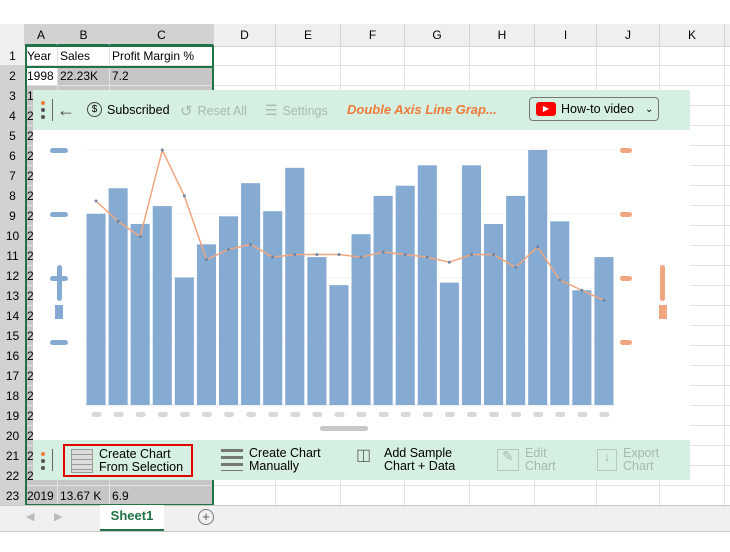 The height and width of the screenshot is (552, 730). I want to click on edit-chart-button: ✎ Edit Chart, so click(526, 460).